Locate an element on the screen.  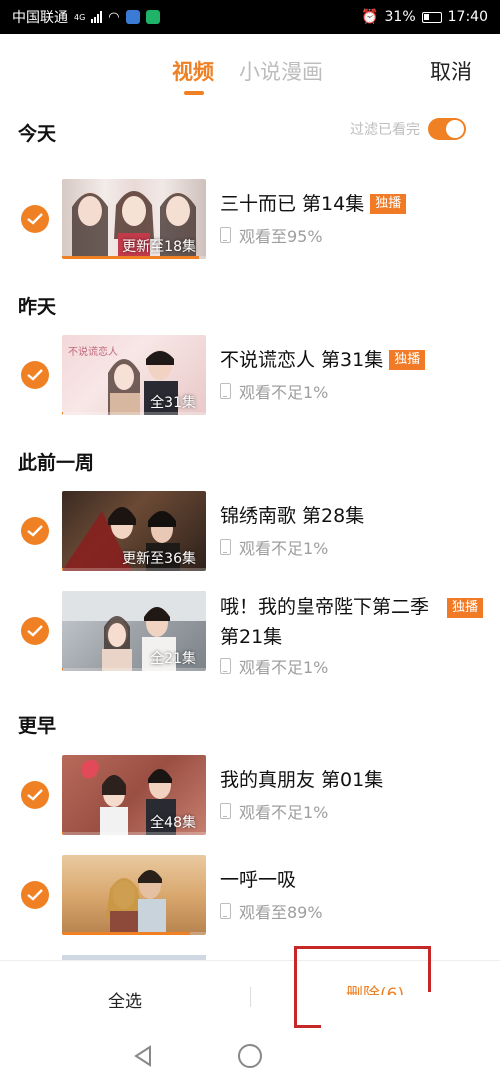
watch-progress-text: 观看至95% is located at coordinates (281, 236).